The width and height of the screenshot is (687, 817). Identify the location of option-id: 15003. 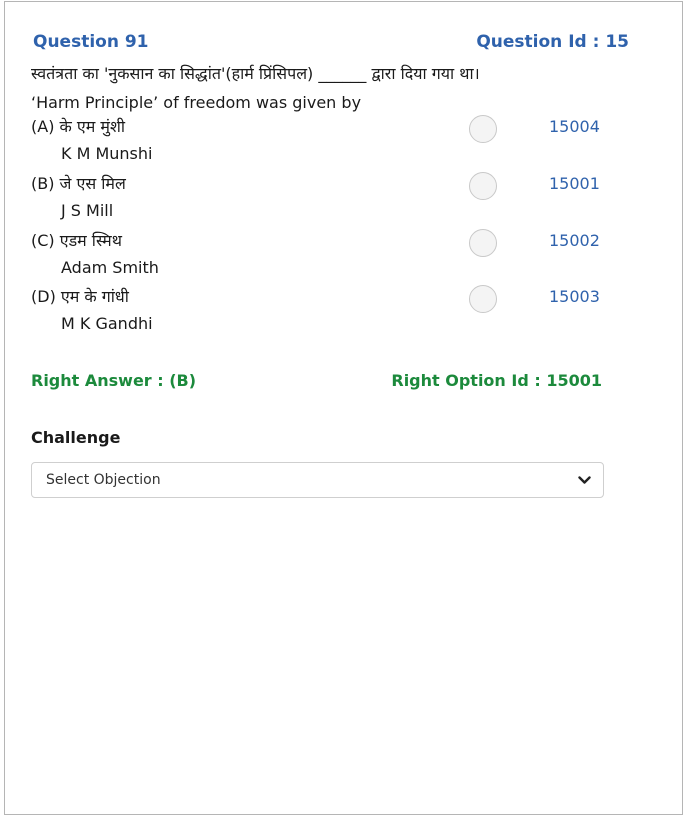
(574, 296).